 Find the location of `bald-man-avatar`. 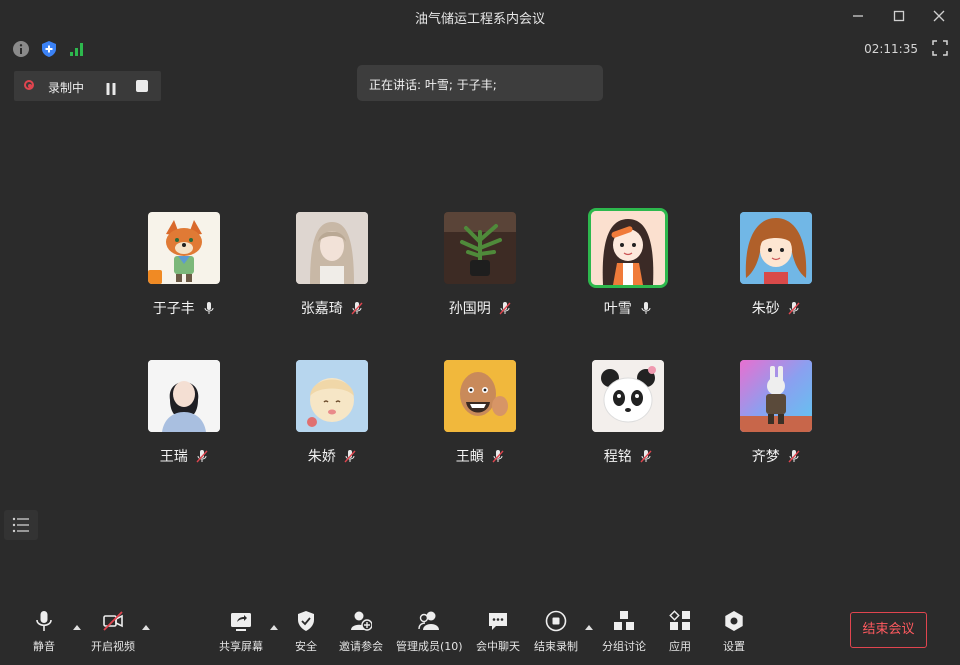

bald-man-avatar is located at coordinates (480, 396).